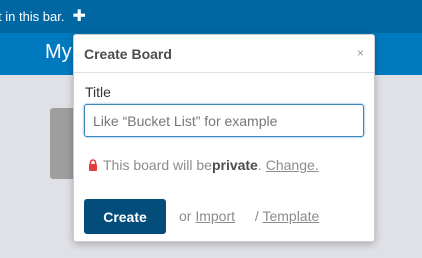  I want to click on header-hint-text: t in this bar., so click(32, 16).